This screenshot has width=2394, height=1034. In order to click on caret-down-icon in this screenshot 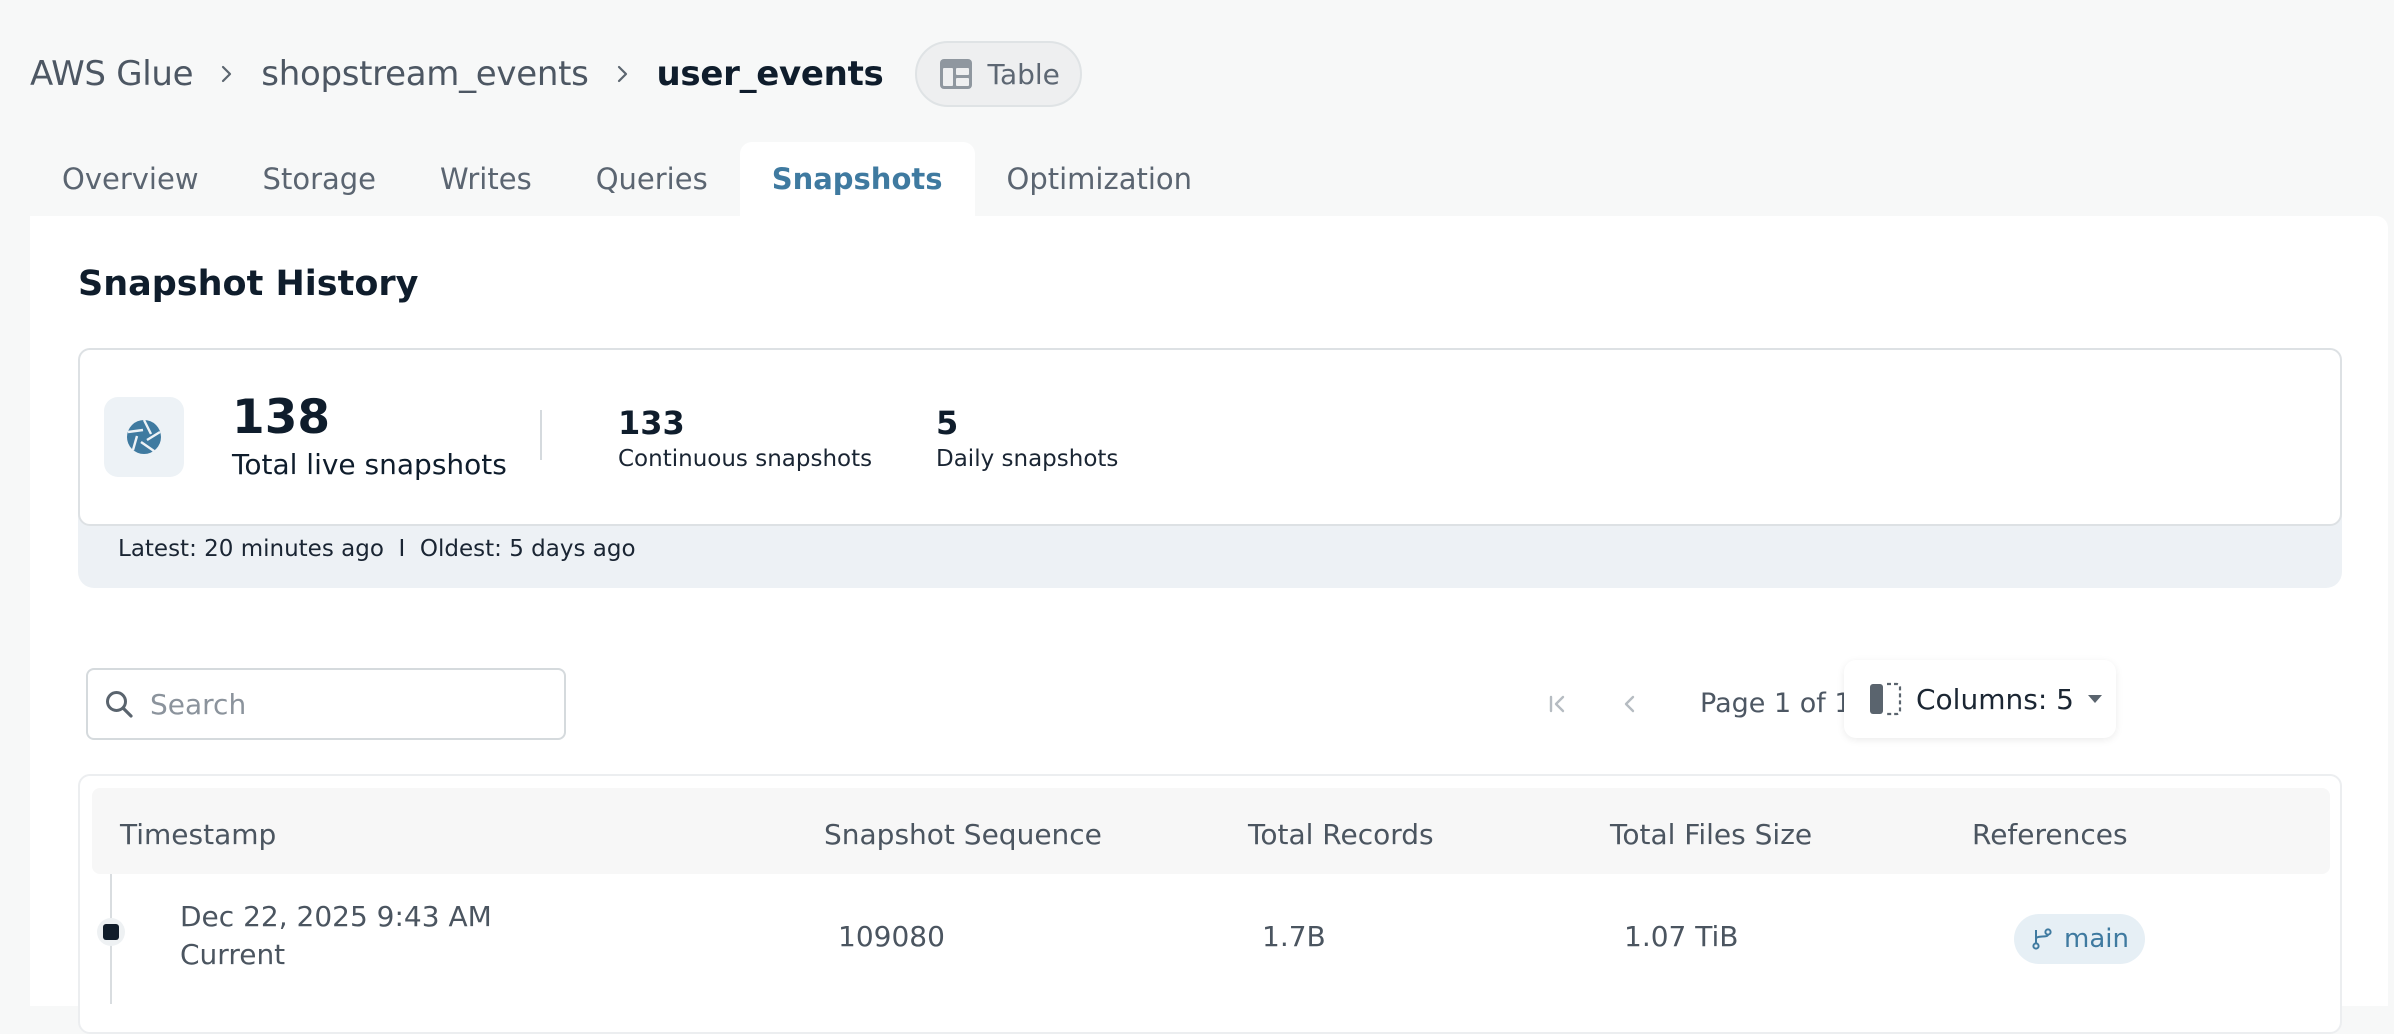, I will do `click(2094, 699)`.